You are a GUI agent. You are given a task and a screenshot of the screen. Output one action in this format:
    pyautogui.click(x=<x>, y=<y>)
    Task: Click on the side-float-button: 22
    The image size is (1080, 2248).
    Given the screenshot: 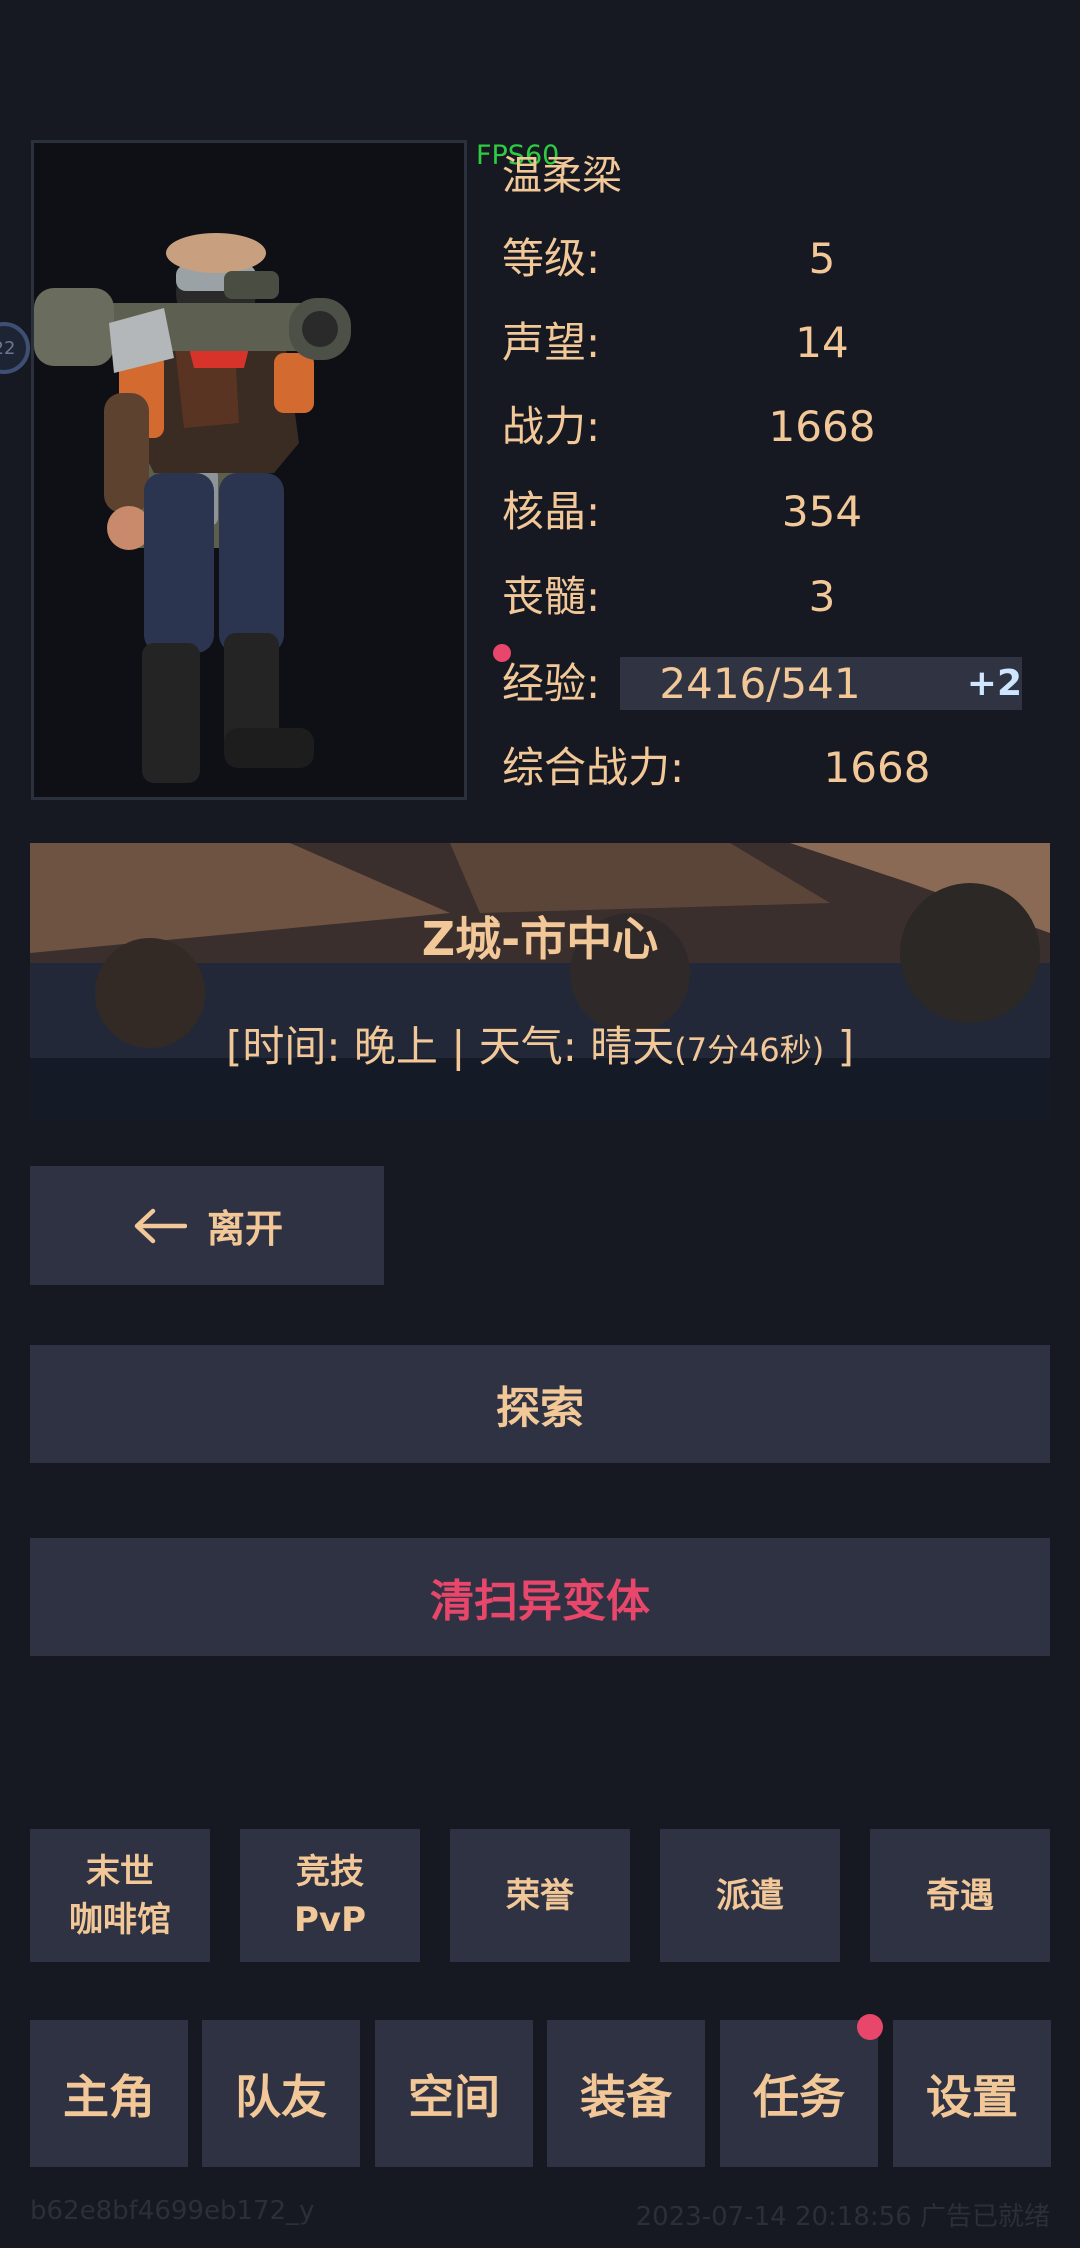 What is the action you would take?
    pyautogui.click(x=15, y=348)
    